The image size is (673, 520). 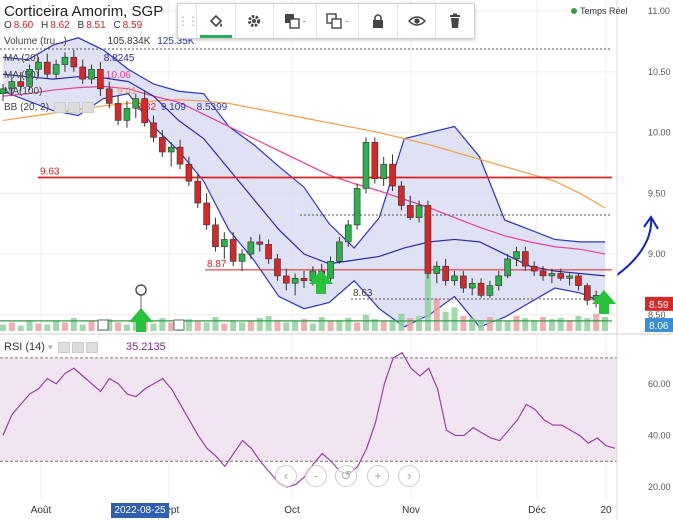 What do you see at coordinates (659, 72) in the screenshot?
I see `y-tick-label: 10.50` at bounding box center [659, 72].